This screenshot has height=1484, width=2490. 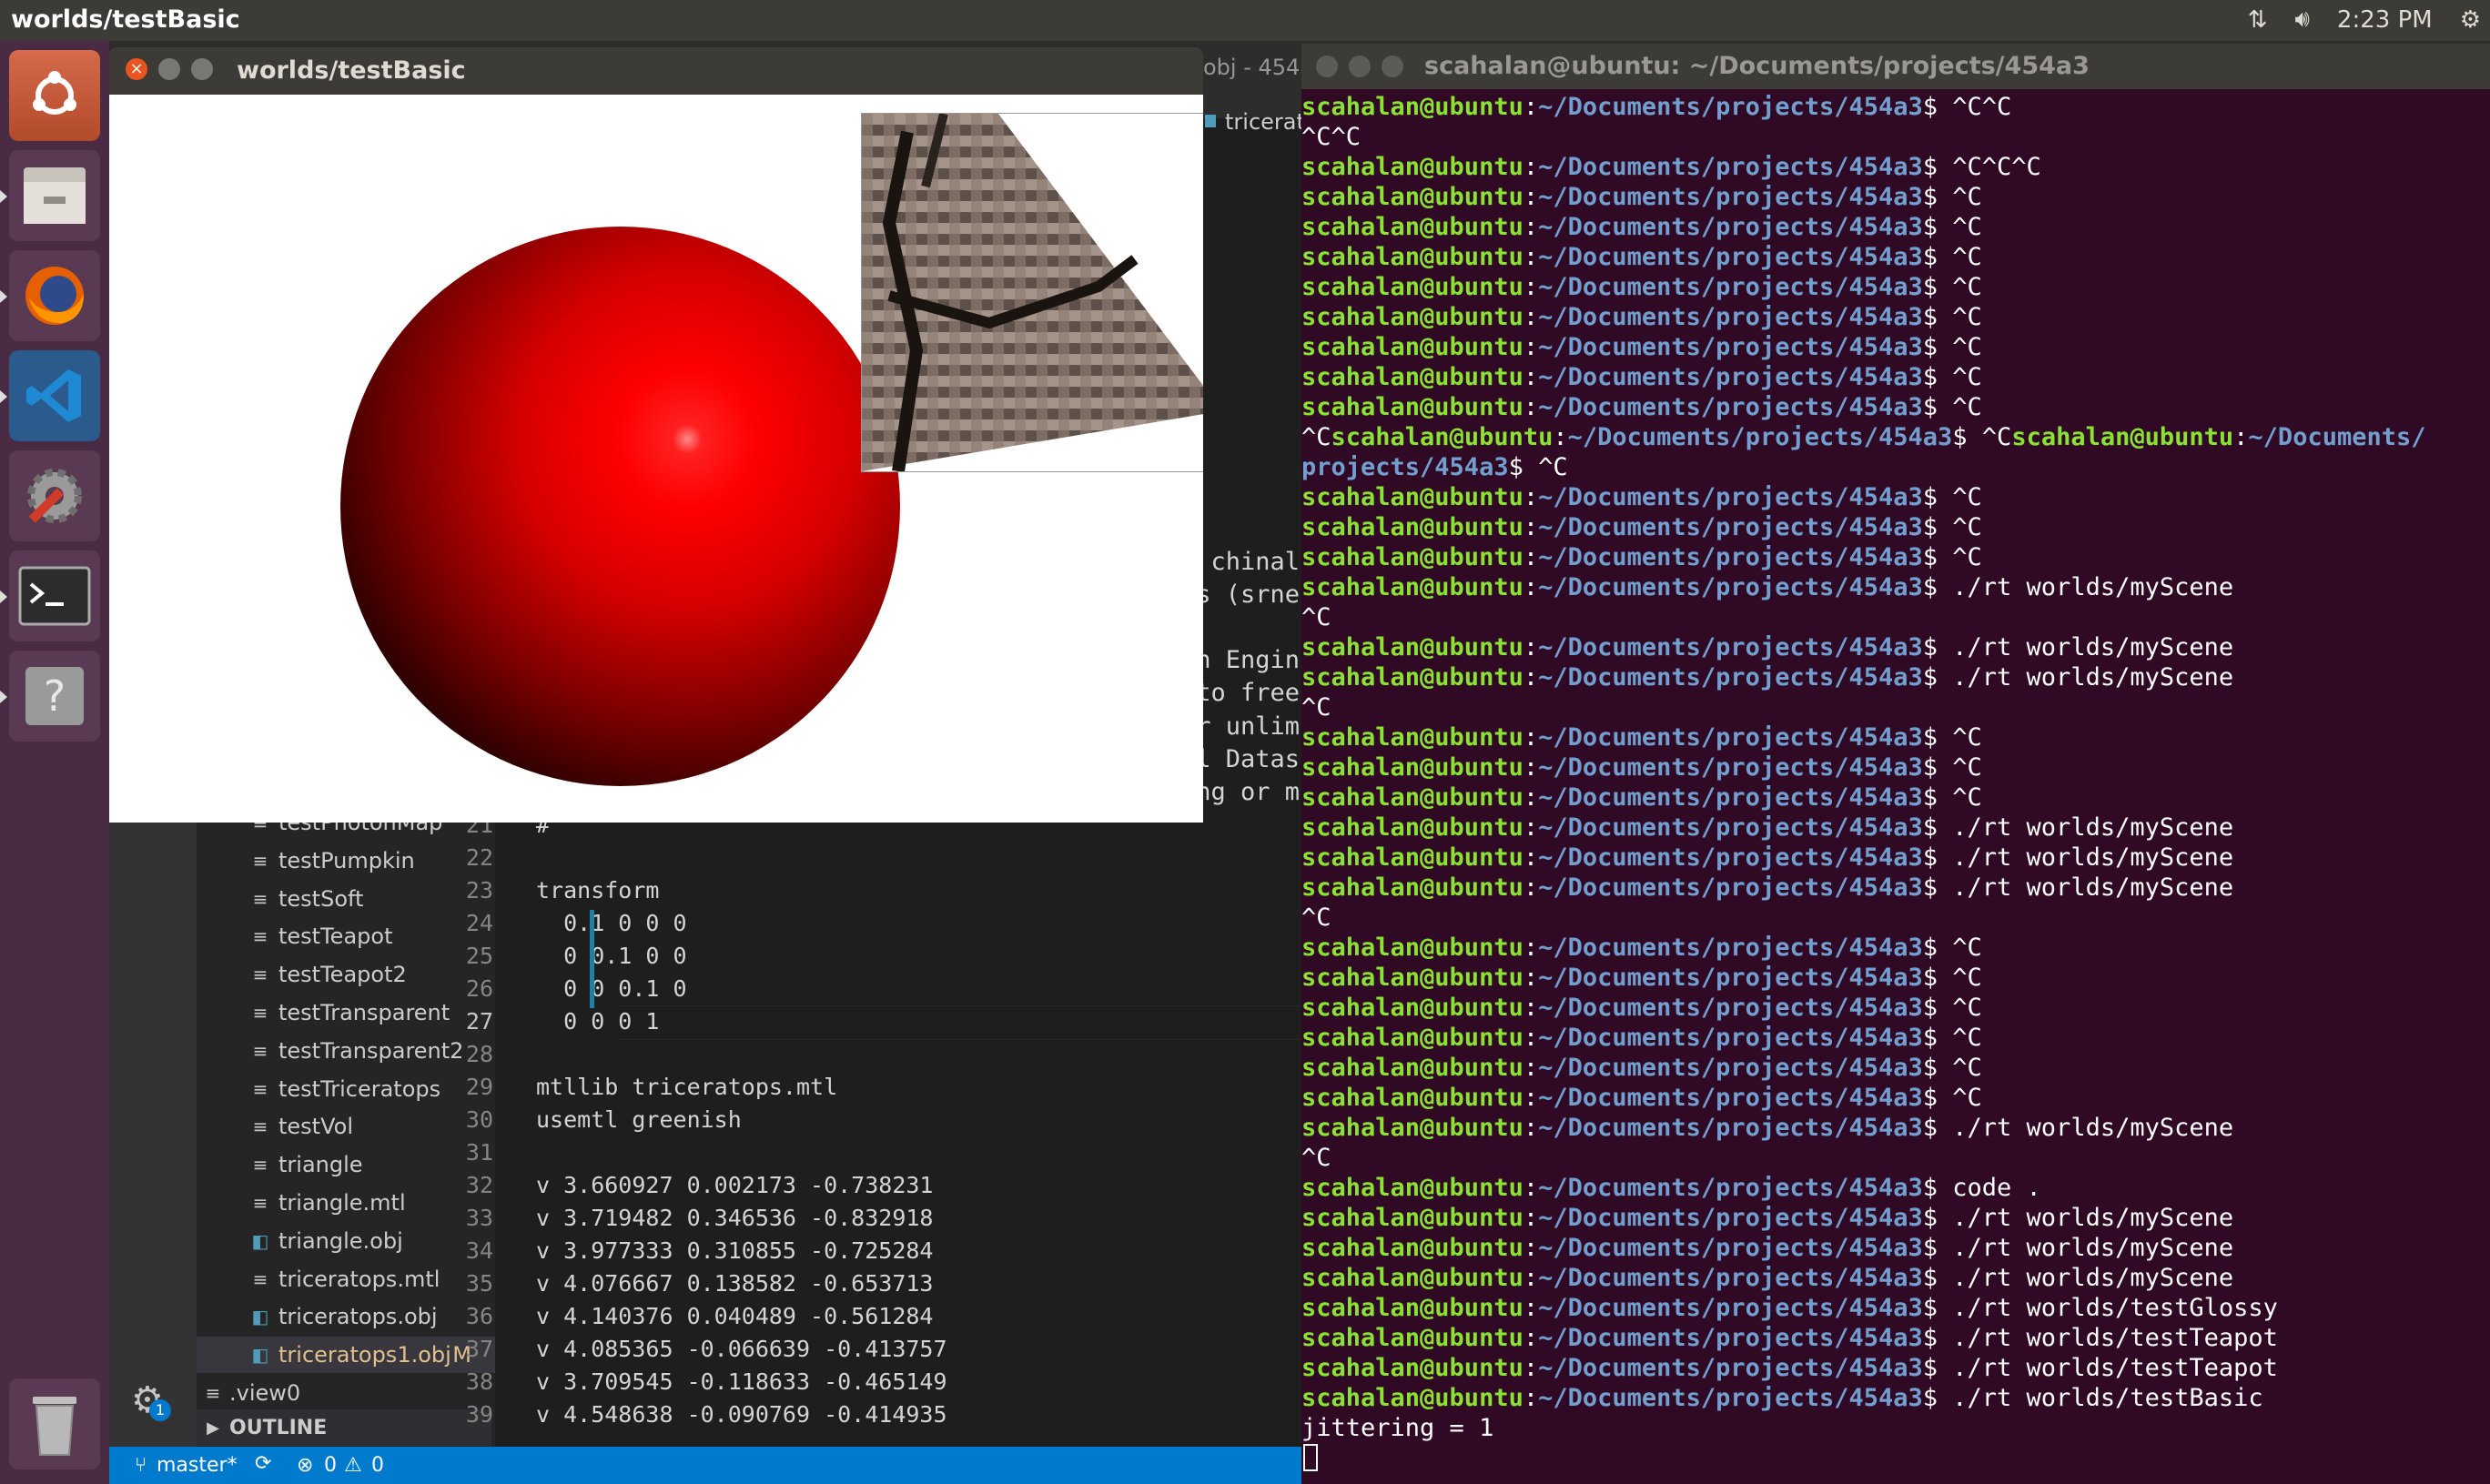 I want to click on code-line: 25 0 0.1 0 0, so click(x=789, y=959).